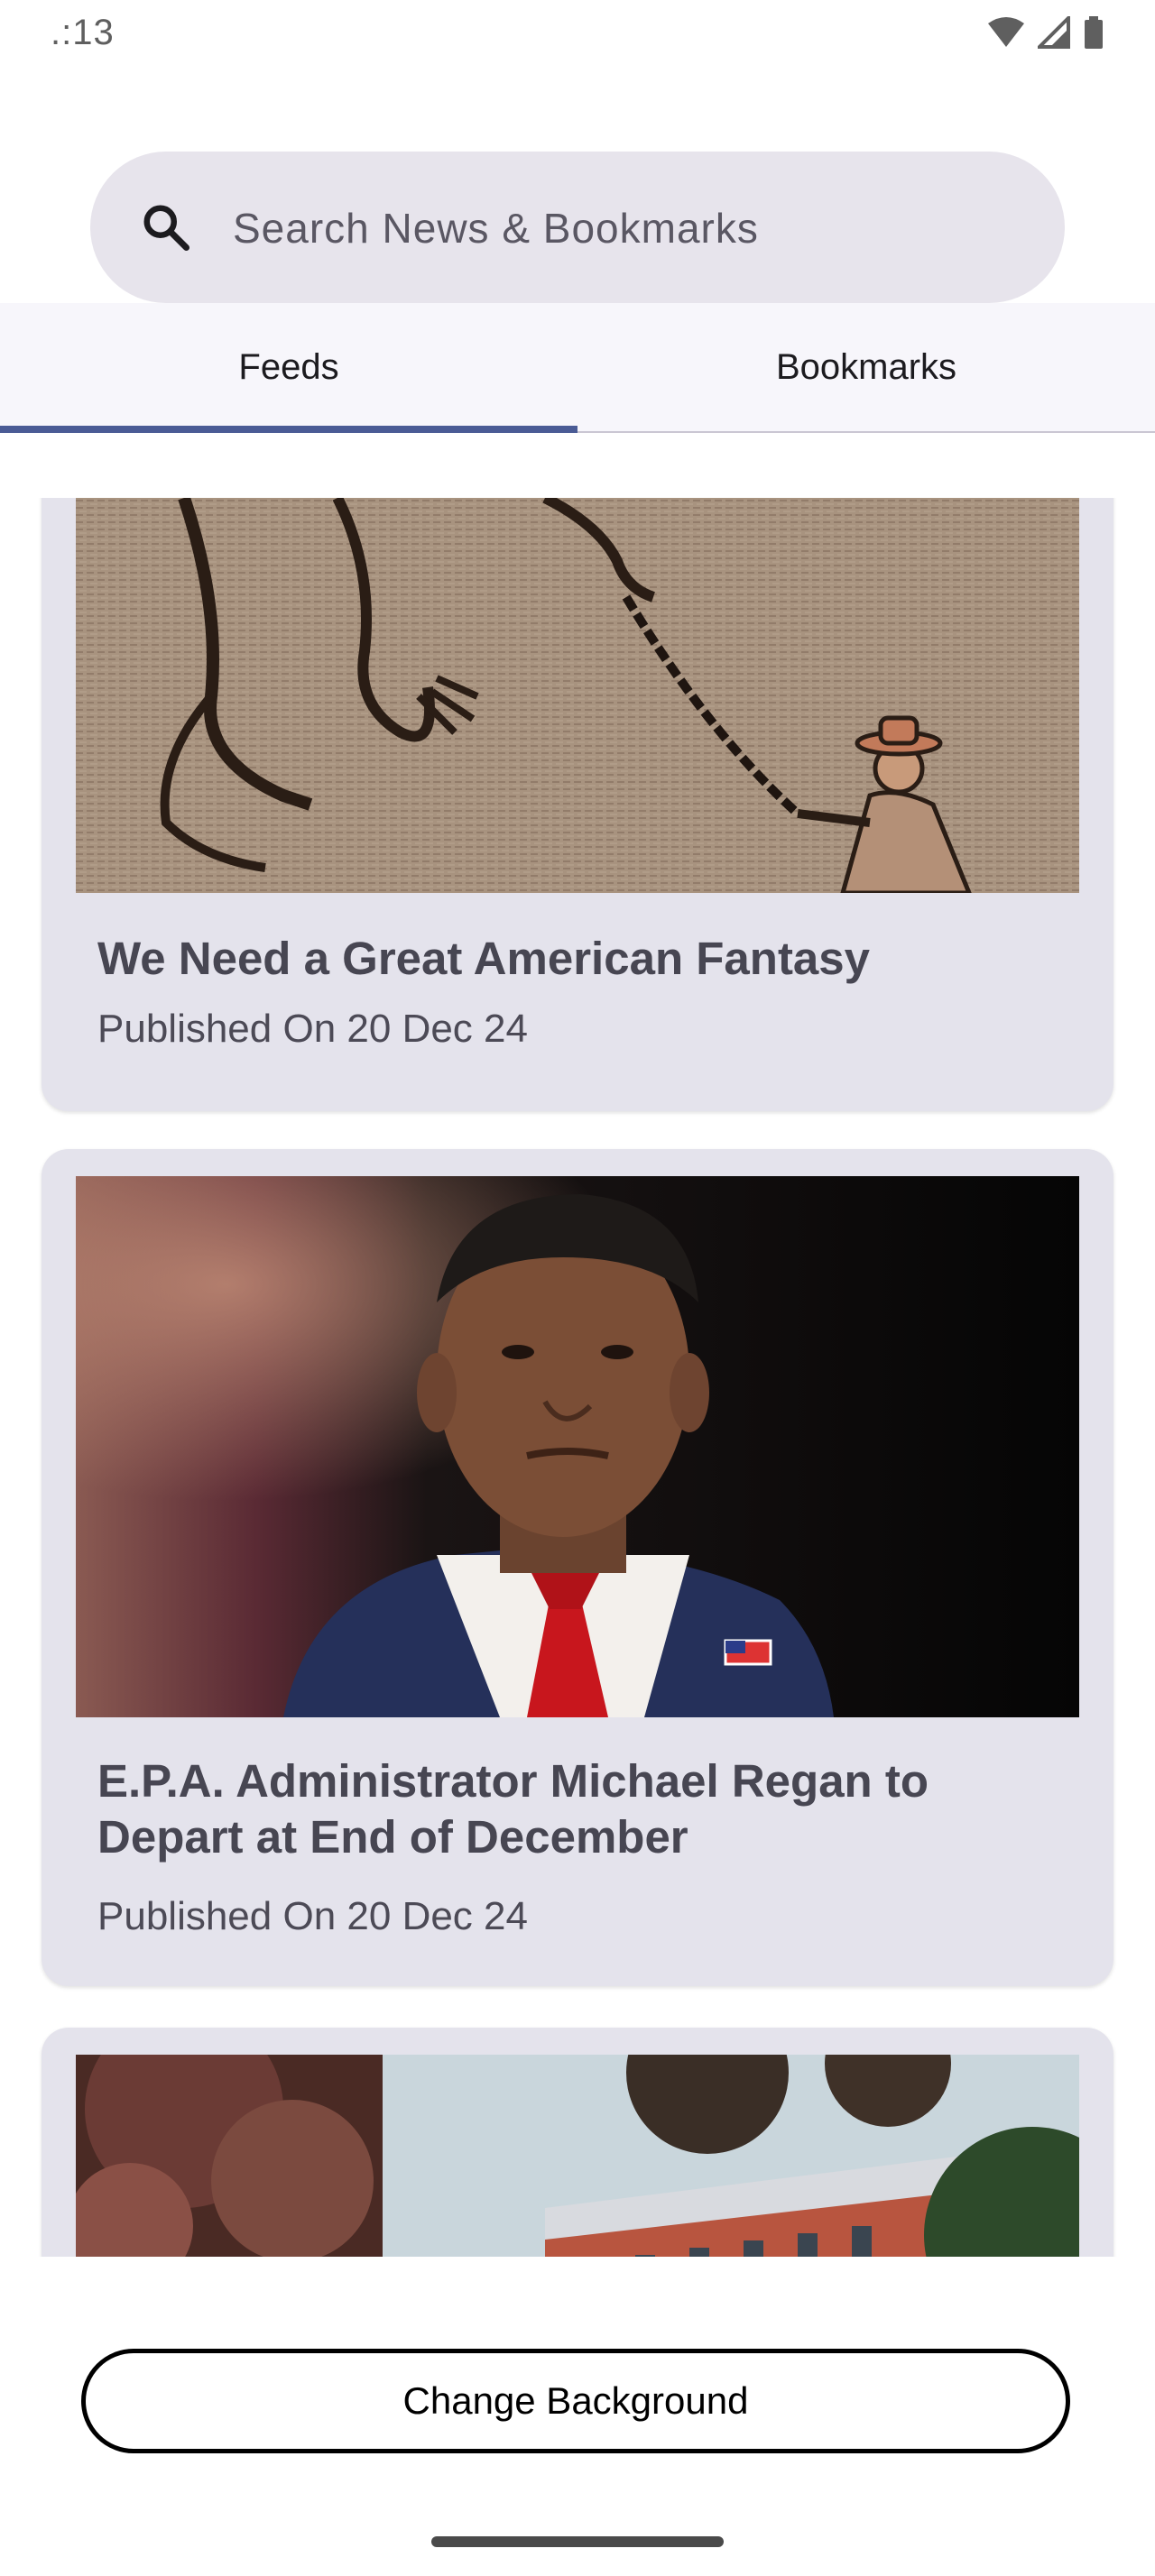 The image size is (1155, 2576). What do you see at coordinates (289, 430) in the screenshot?
I see `tab-active-indicator` at bounding box center [289, 430].